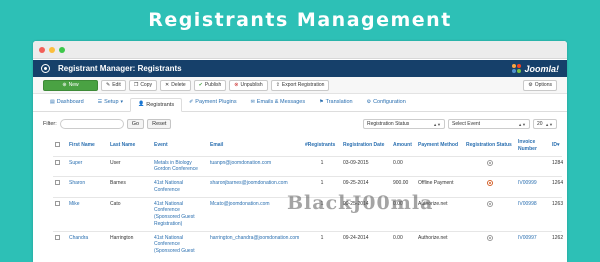 This screenshot has height=262, width=600. What do you see at coordinates (490, 146) in the screenshot?
I see `col-registration-status: Registration Status` at bounding box center [490, 146].